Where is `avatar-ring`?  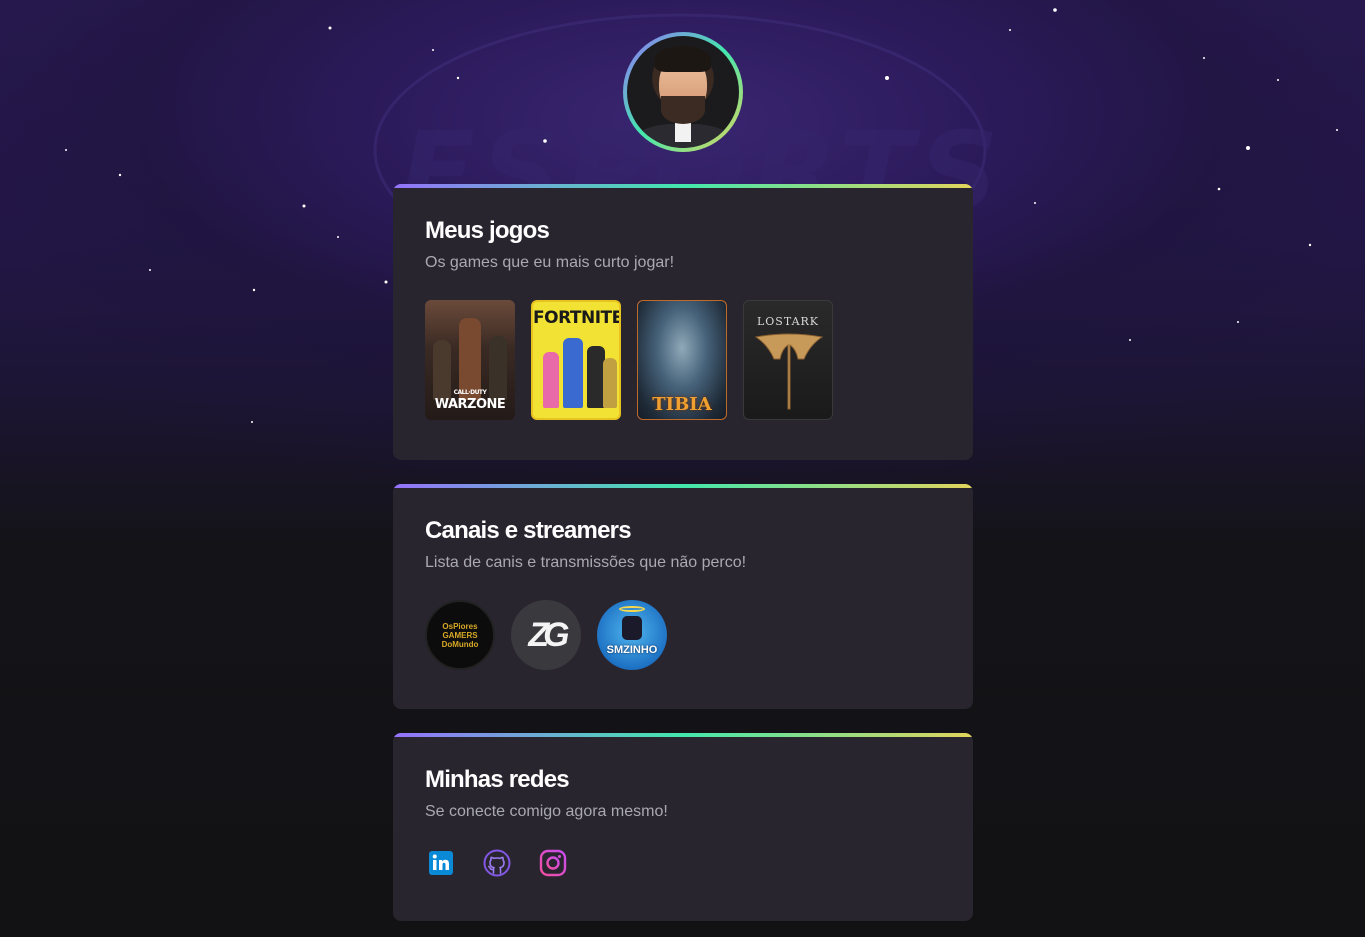 avatar-ring is located at coordinates (683, 92).